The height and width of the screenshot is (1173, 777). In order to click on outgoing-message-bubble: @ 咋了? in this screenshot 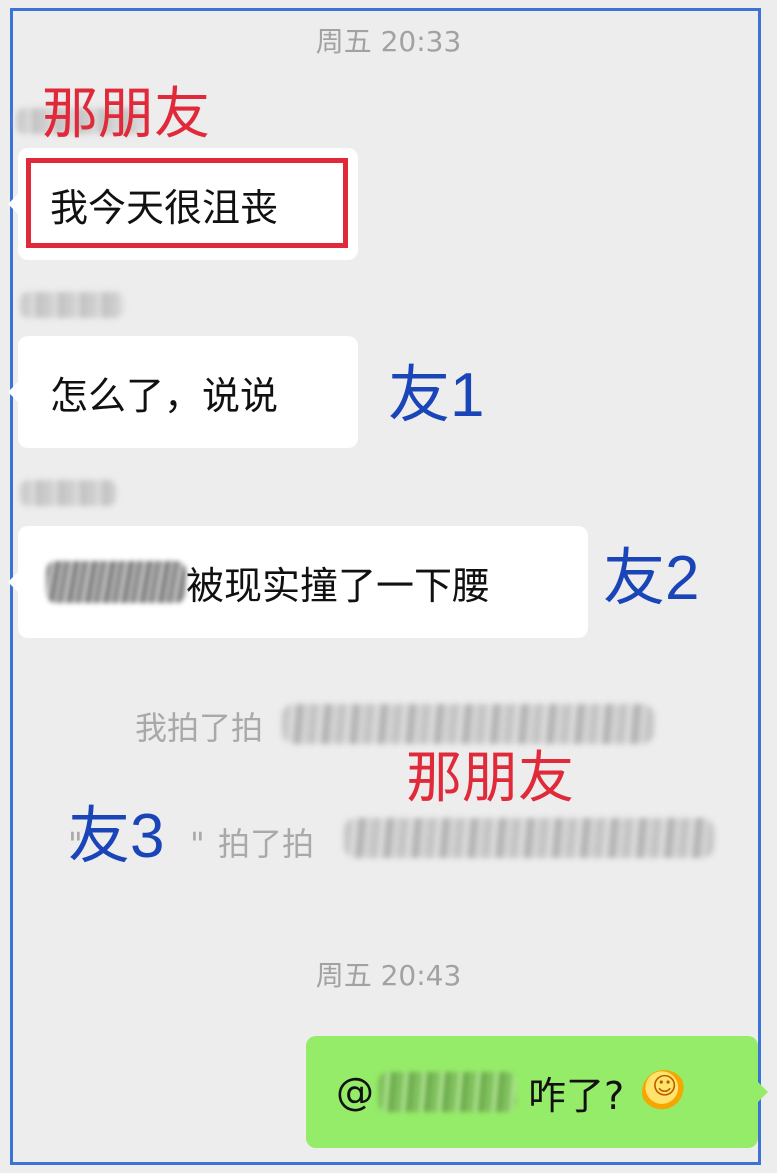, I will do `click(537, 1092)`.